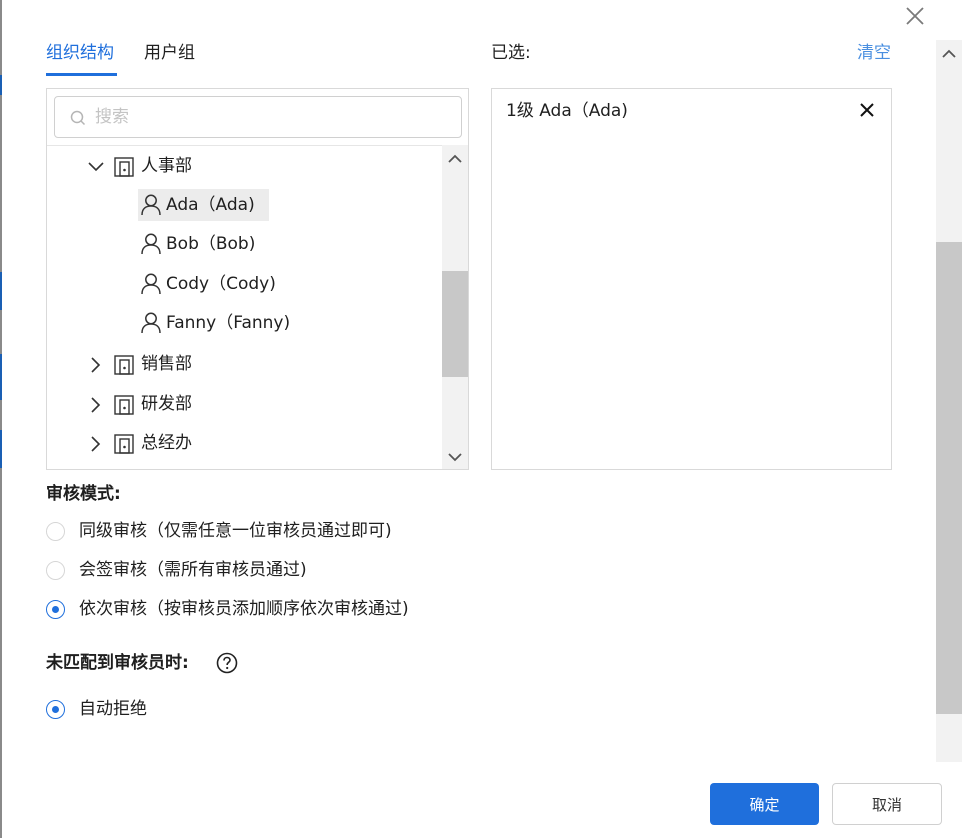 The width and height of the screenshot is (962, 838). I want to click on tree-node-label: 人事部, so click(166, 166).